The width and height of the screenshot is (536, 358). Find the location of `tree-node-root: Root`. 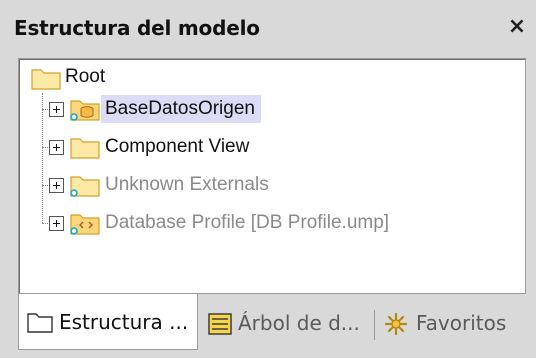

tree-node-root: Root is located at coordinates (91, 78).